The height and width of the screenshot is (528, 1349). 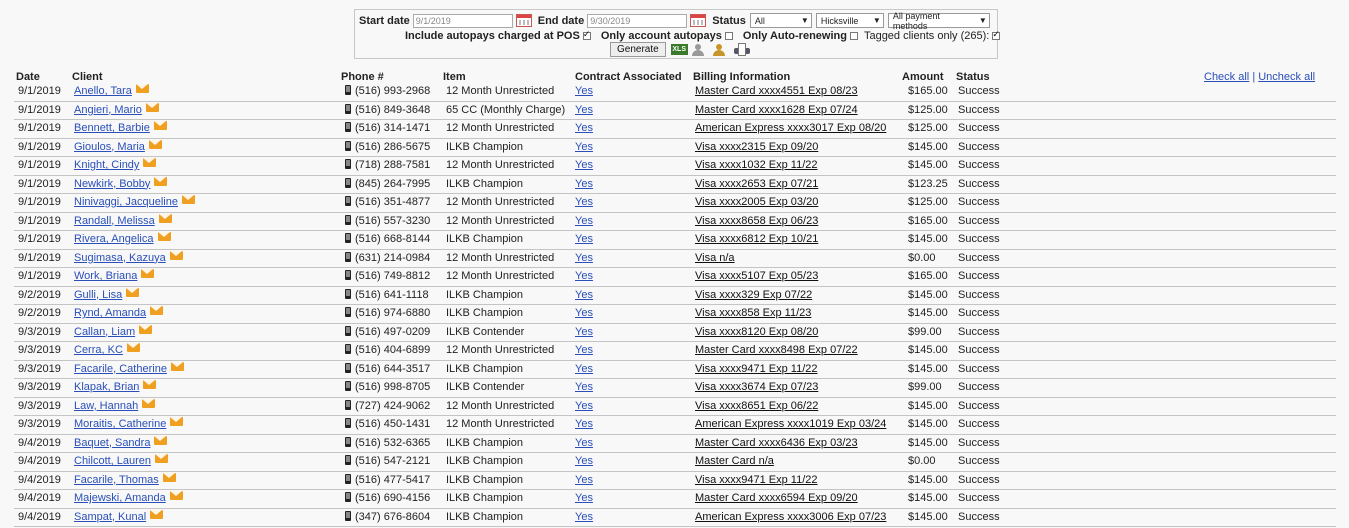 What do you see at coordinates (756, 165) in the screenshot?
I see `billing-link: Visa xxxx1032 Exp 11/22` at bounding box center [756, 165].